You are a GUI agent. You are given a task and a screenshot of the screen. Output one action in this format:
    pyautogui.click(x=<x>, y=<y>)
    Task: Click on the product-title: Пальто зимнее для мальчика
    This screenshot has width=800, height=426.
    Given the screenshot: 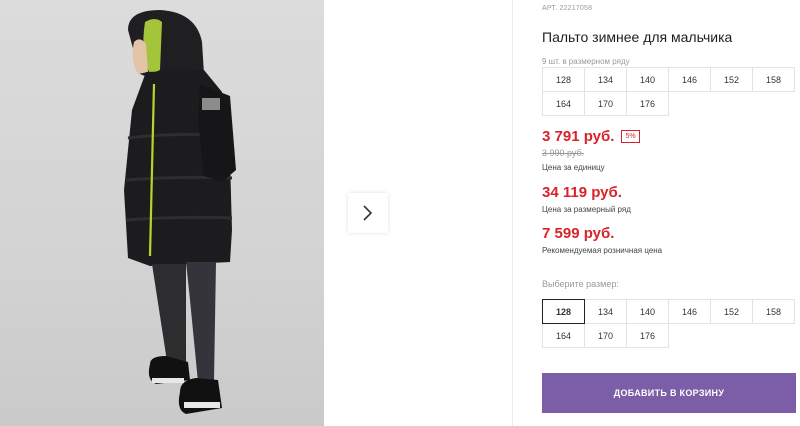 What is the action you would take?
    pyautogui.click(x=637, y=37)
    